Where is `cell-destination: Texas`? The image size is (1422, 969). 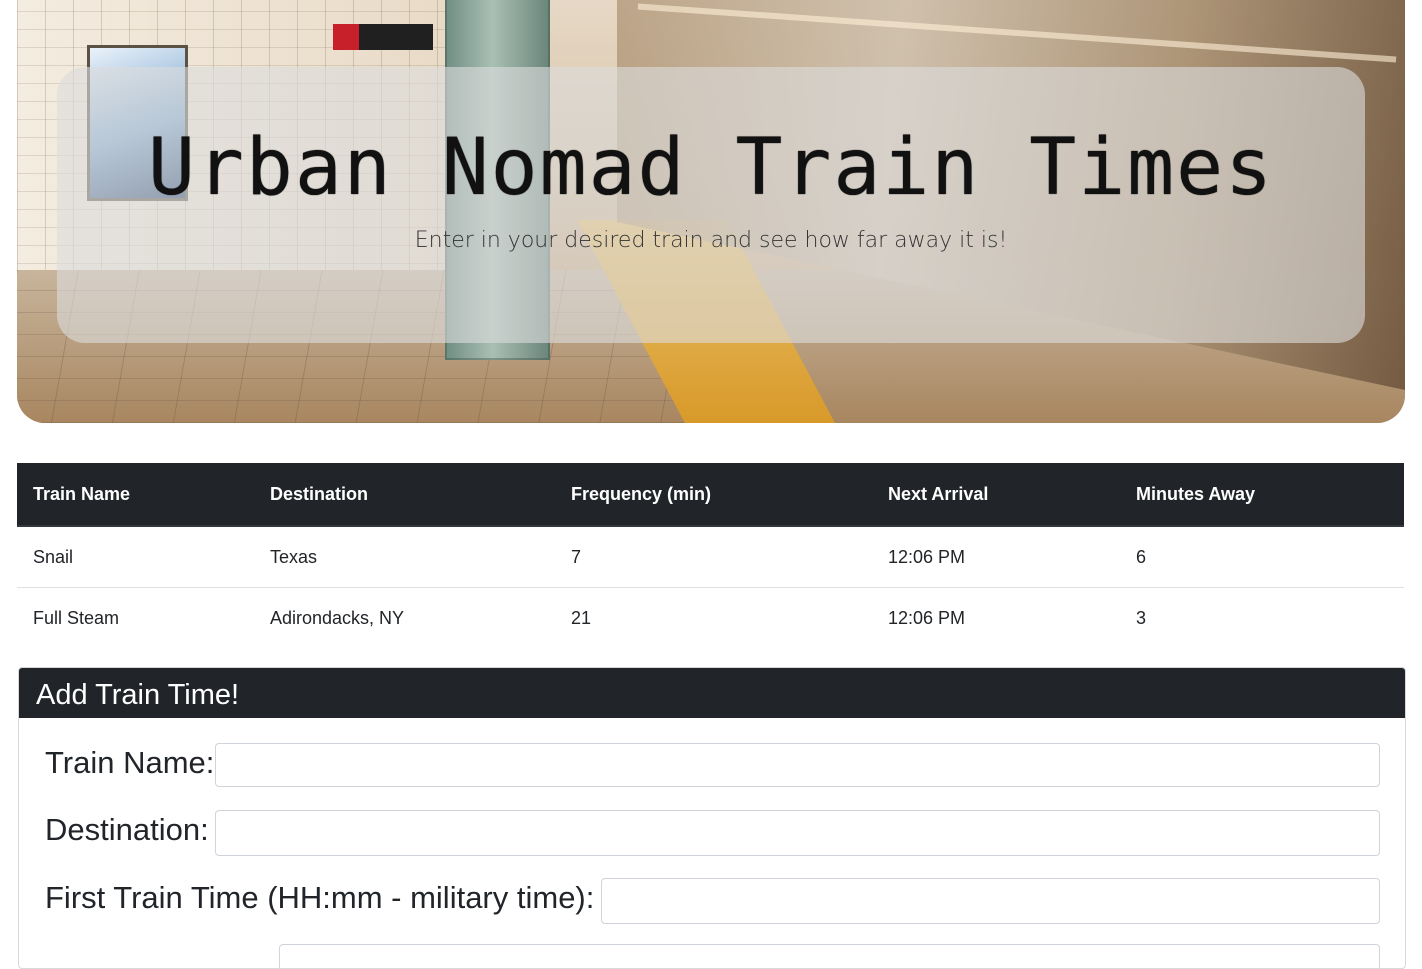 cell-destination: Texas is located at coordinates (404, 557).